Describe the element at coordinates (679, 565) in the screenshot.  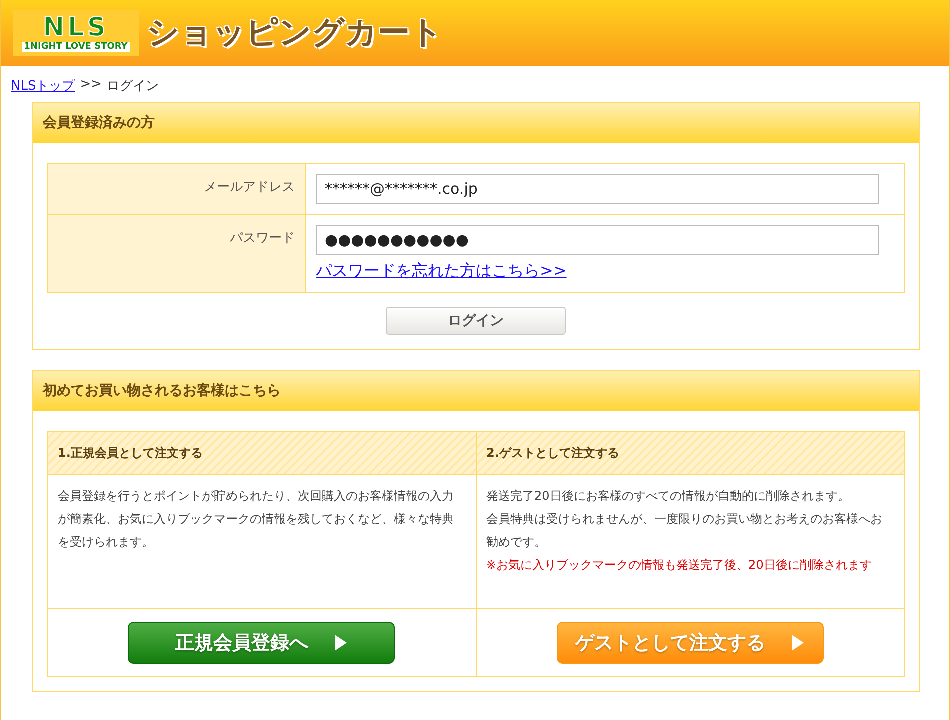
I see `warning-note: ※お気に入りブックマークの情報も発送完了後、20日後に削除されます` at that location.